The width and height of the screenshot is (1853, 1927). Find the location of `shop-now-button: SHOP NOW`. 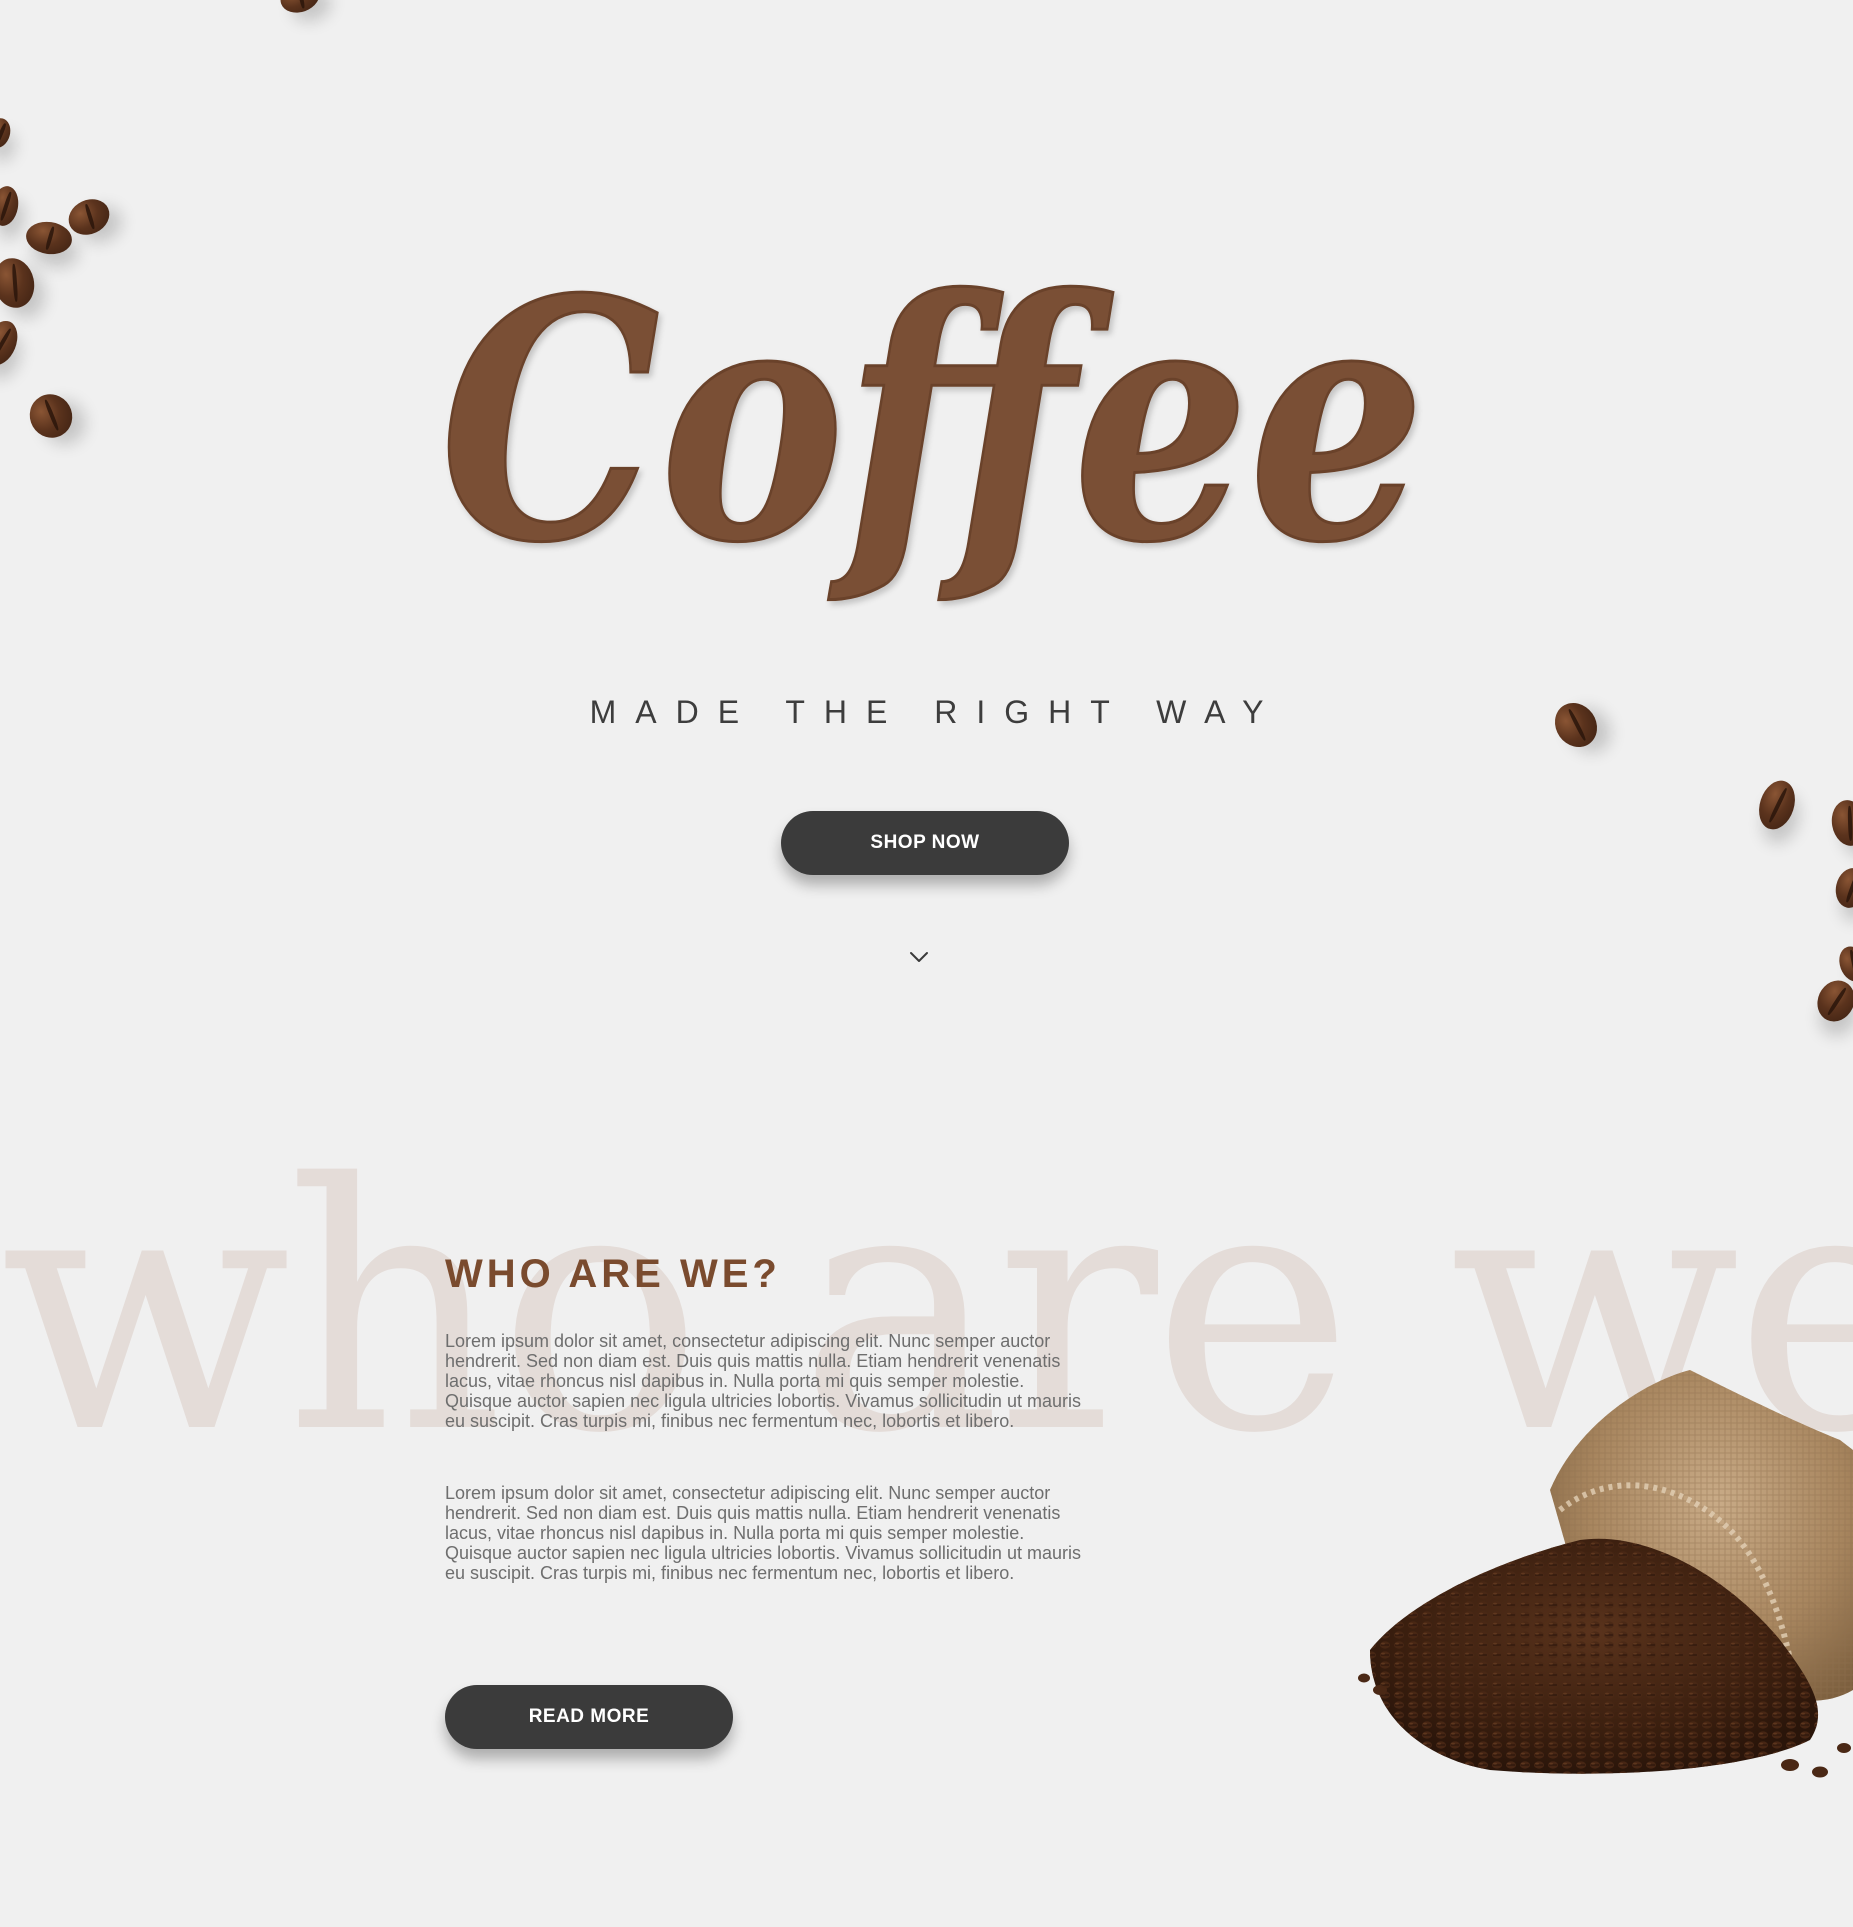

shop-now-button: SHOP NOW is located at coordinates (925, 843).